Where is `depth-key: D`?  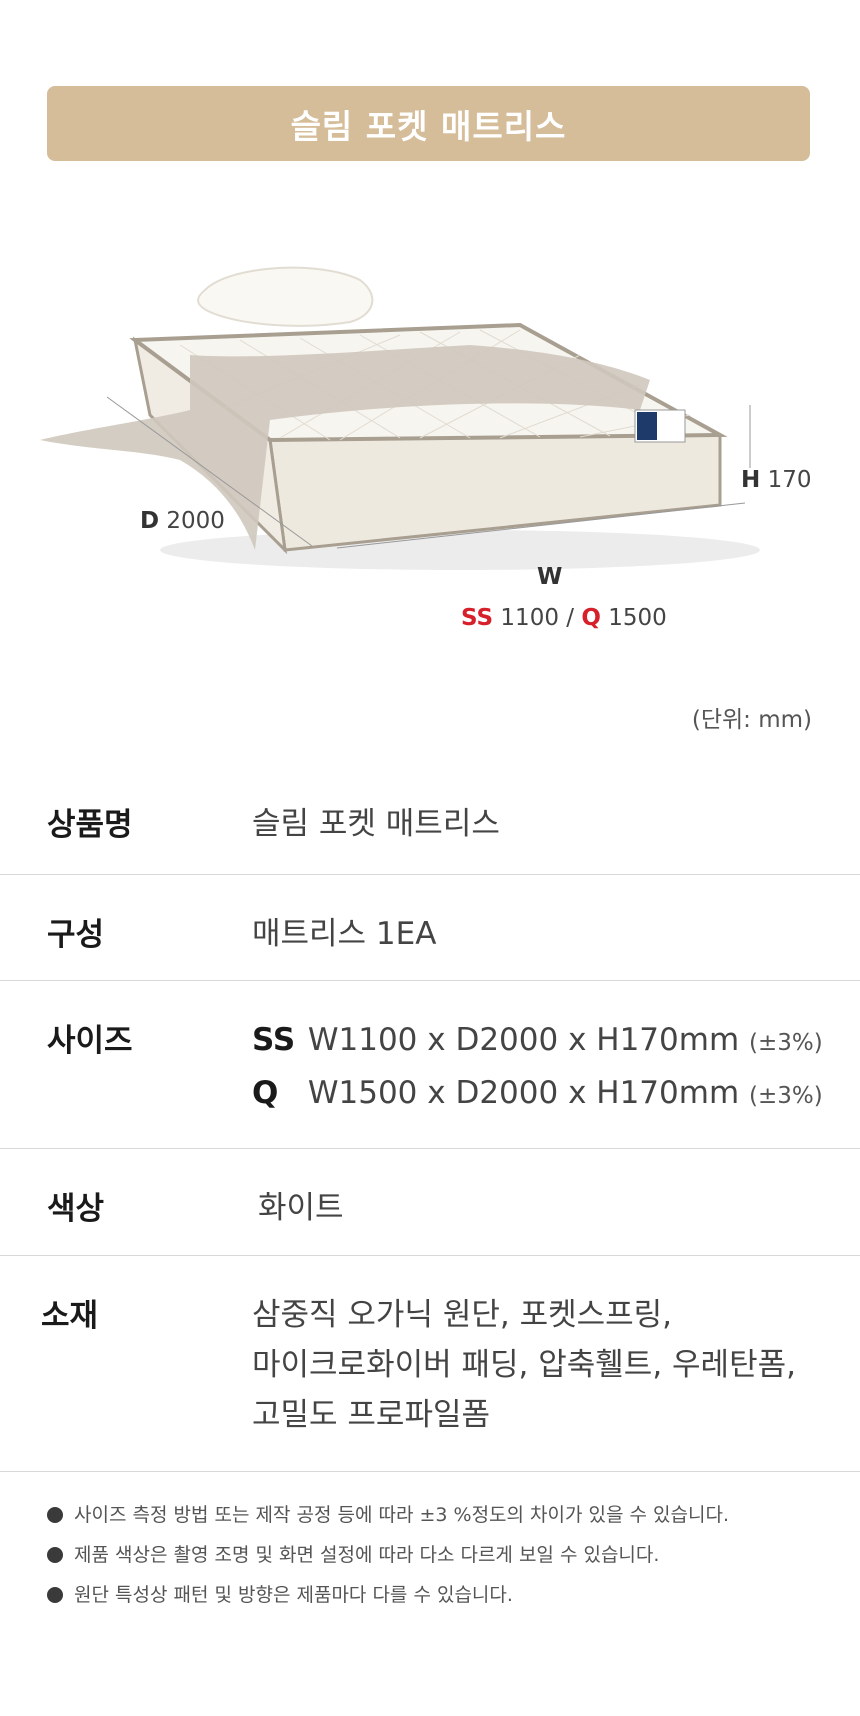 depth-key: D is located at coordinates (150, 521).